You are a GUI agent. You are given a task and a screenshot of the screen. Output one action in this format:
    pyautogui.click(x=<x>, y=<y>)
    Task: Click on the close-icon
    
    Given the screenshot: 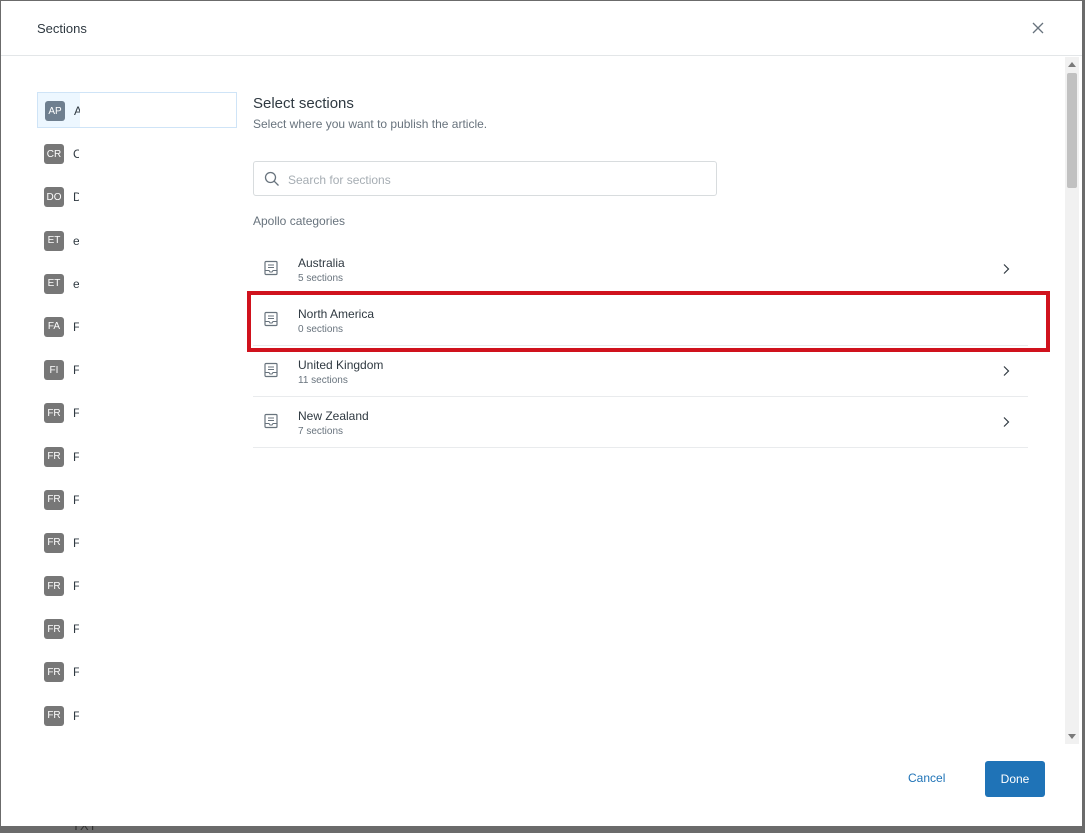 What is the action you would take?
    pyautogui.click(x=1038, y=28)
    